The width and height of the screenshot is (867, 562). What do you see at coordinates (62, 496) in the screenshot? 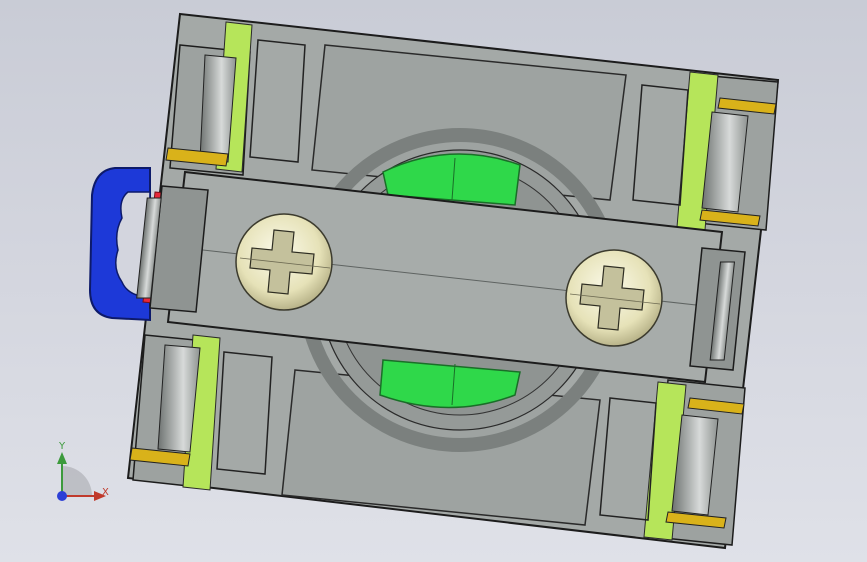
I see `z-axis-dot-icon` at bounding box center [62, 496].